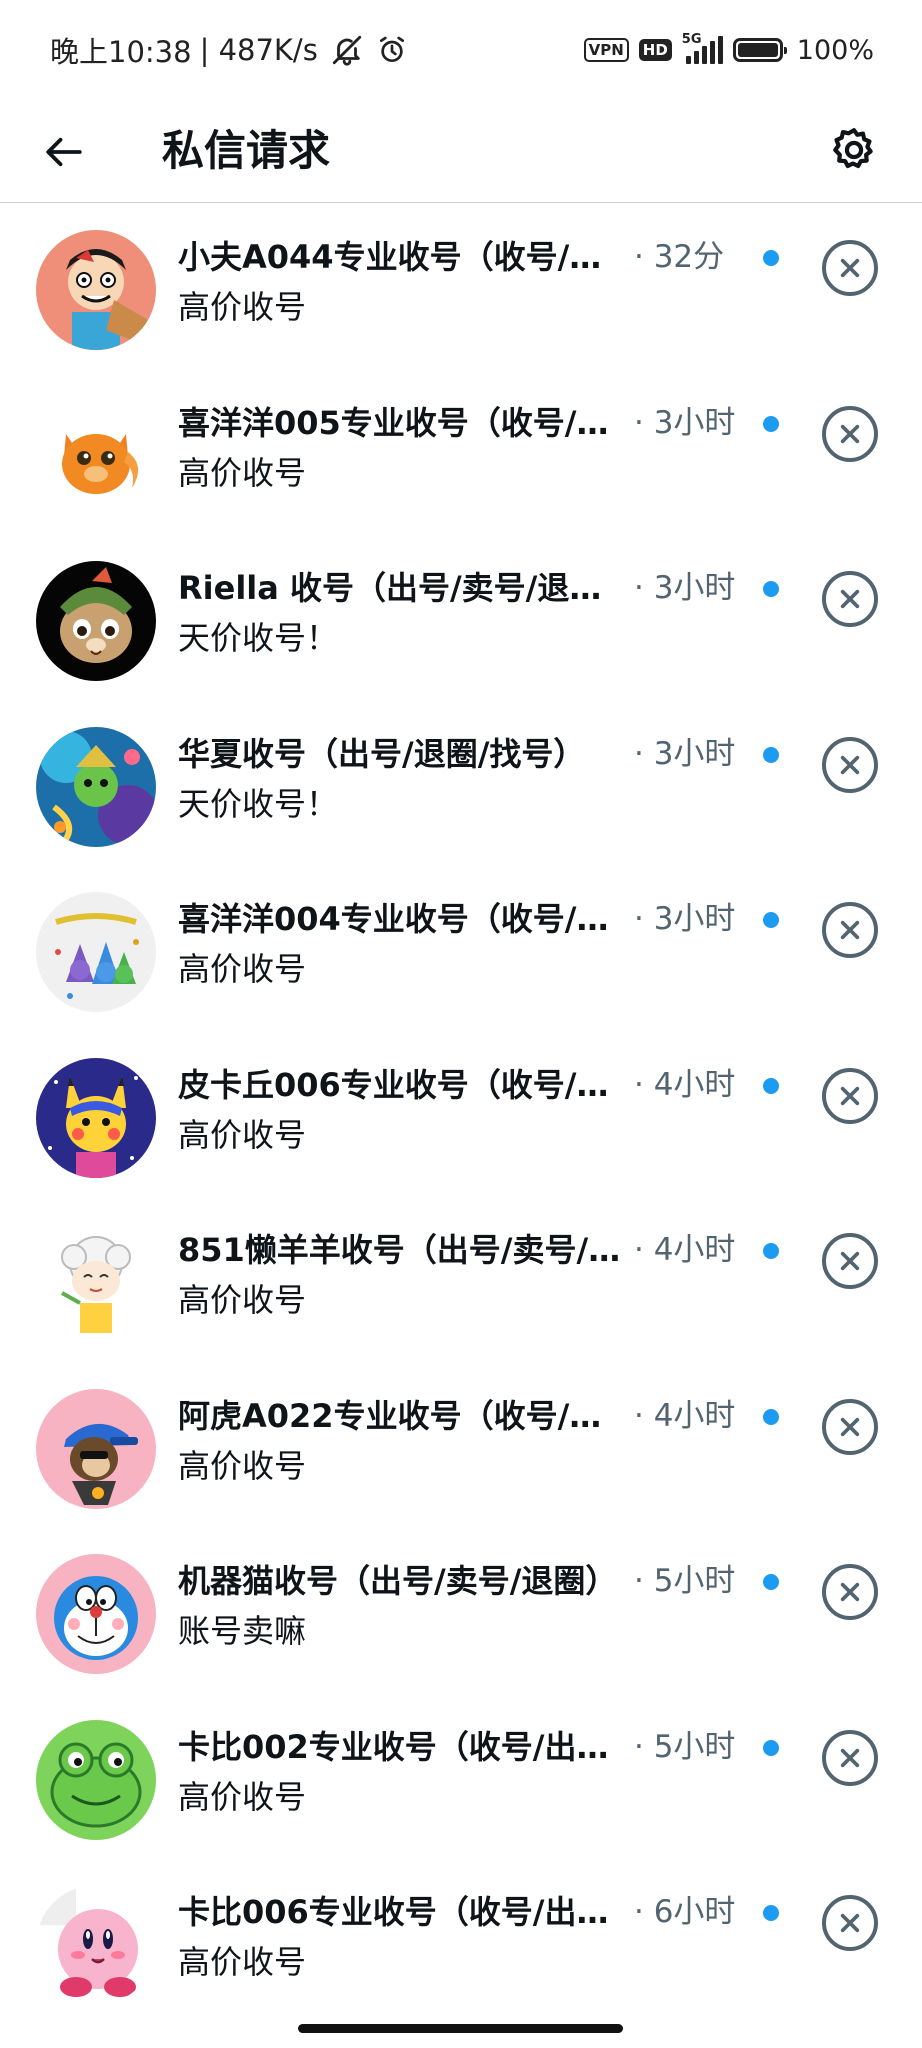 Image resolution: width=922 pixels, height=2048 pixels. I want to click on sender-name: 喜洋洋004专业收号（收号/出号/卖号）, so click(404, 919).